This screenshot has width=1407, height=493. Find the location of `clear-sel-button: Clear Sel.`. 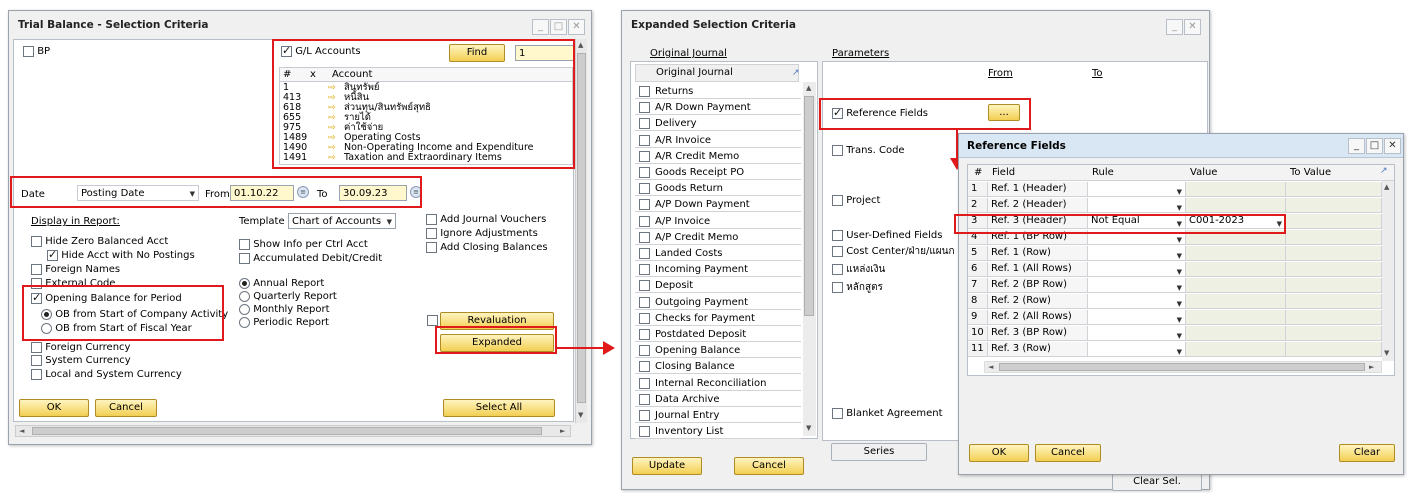

clear-sel-button: Clear Sel. is located at coordinates (1157, 482).